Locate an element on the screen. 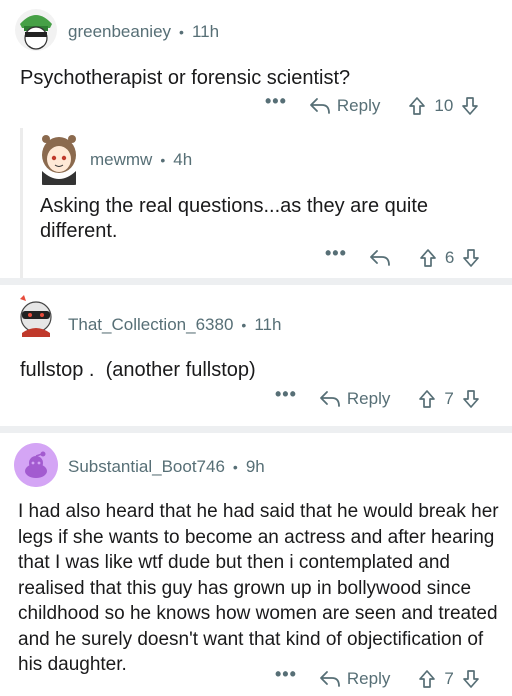  timestamp: 4h is located at coordinates (183, 159).